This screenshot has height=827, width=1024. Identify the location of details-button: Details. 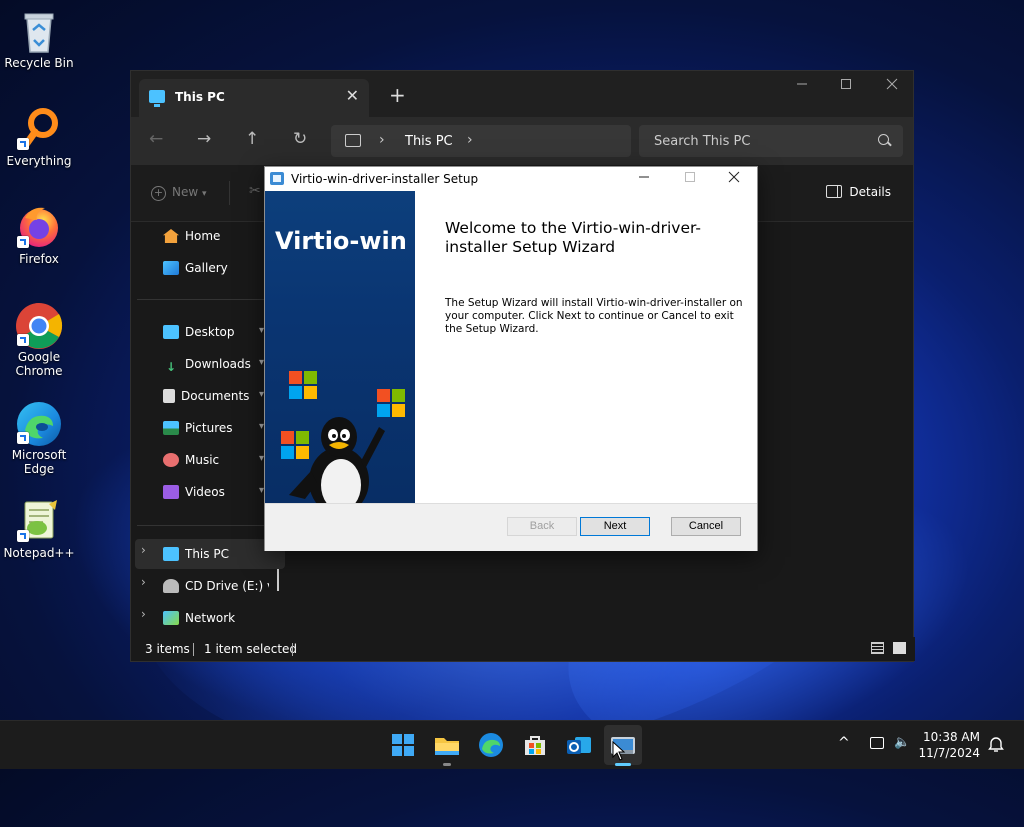
(858, 192).